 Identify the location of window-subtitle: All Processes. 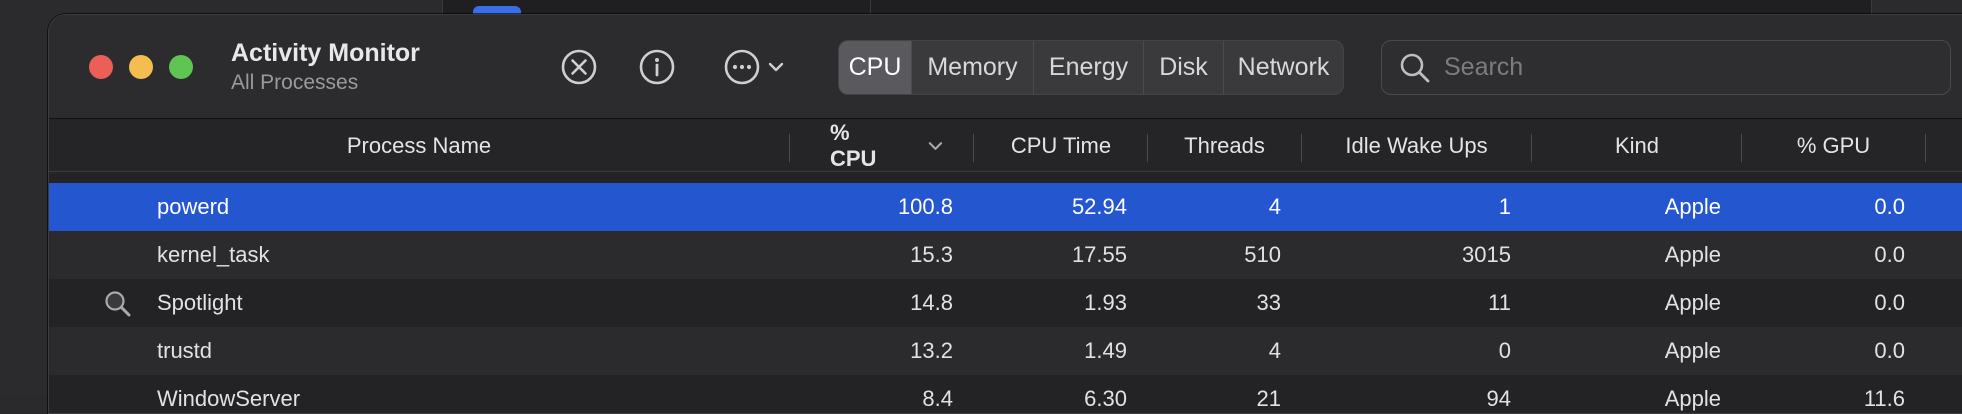
(295, 82).